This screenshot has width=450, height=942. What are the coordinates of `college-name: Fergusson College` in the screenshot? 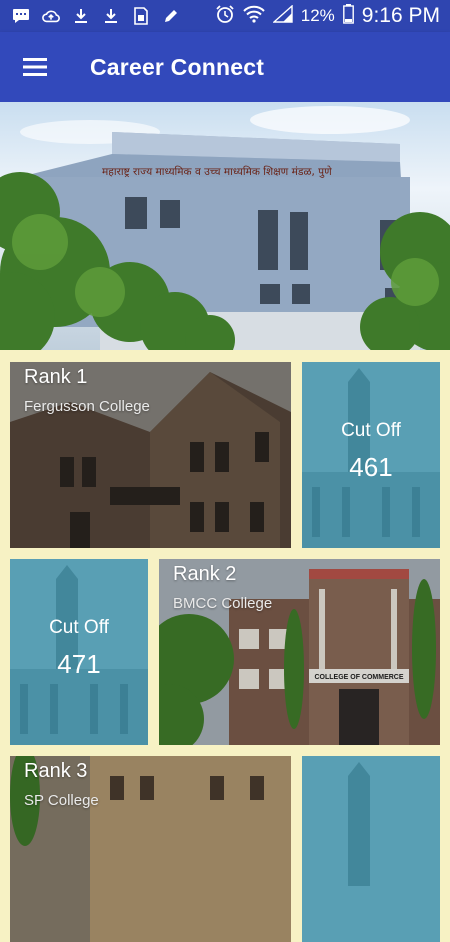 It's located at (87, 406).